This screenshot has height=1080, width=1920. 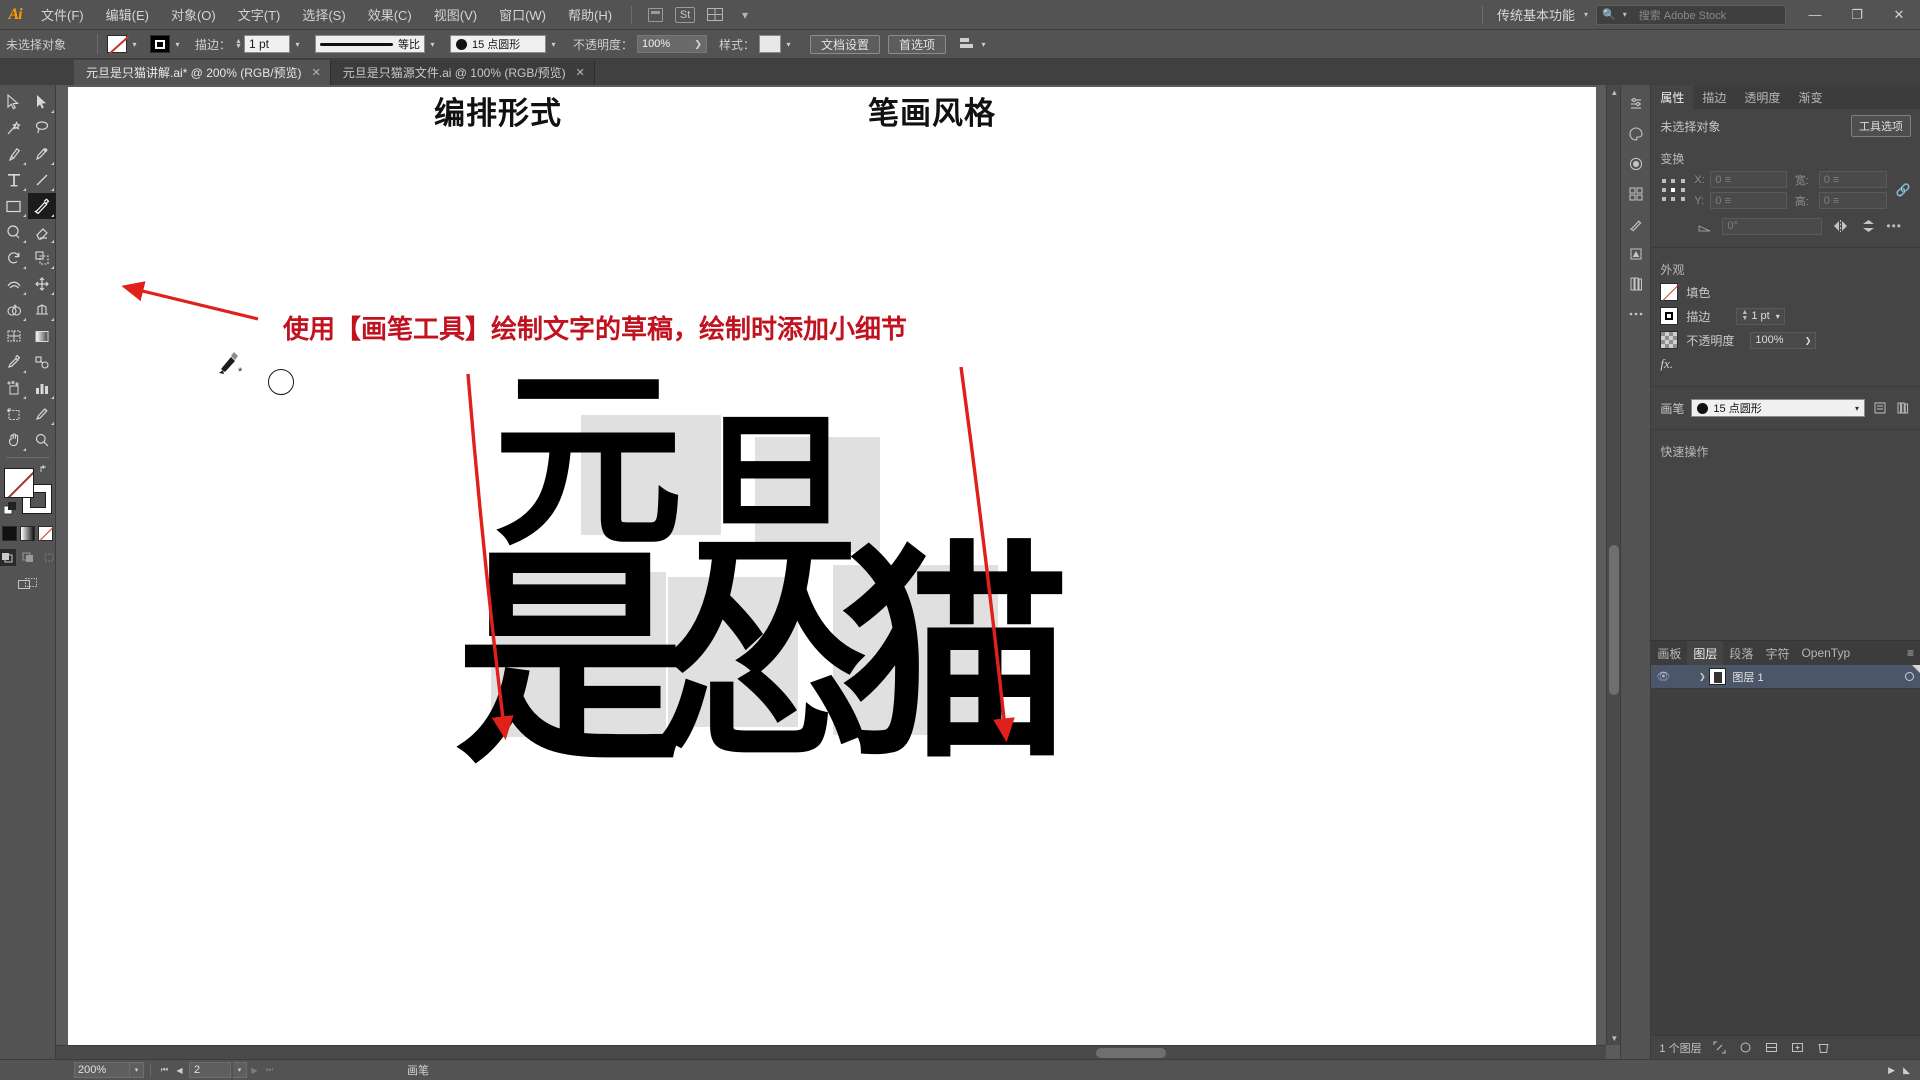 I want to click on zoom-tool, so click(x=42, y=440).